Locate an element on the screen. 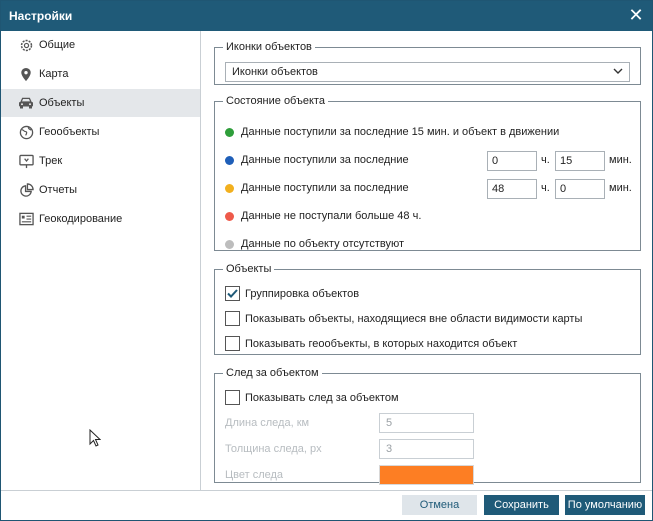 The width and height of the screenshot is (653, 521). save-button: Сохранить is located at coordinates (521, 505).